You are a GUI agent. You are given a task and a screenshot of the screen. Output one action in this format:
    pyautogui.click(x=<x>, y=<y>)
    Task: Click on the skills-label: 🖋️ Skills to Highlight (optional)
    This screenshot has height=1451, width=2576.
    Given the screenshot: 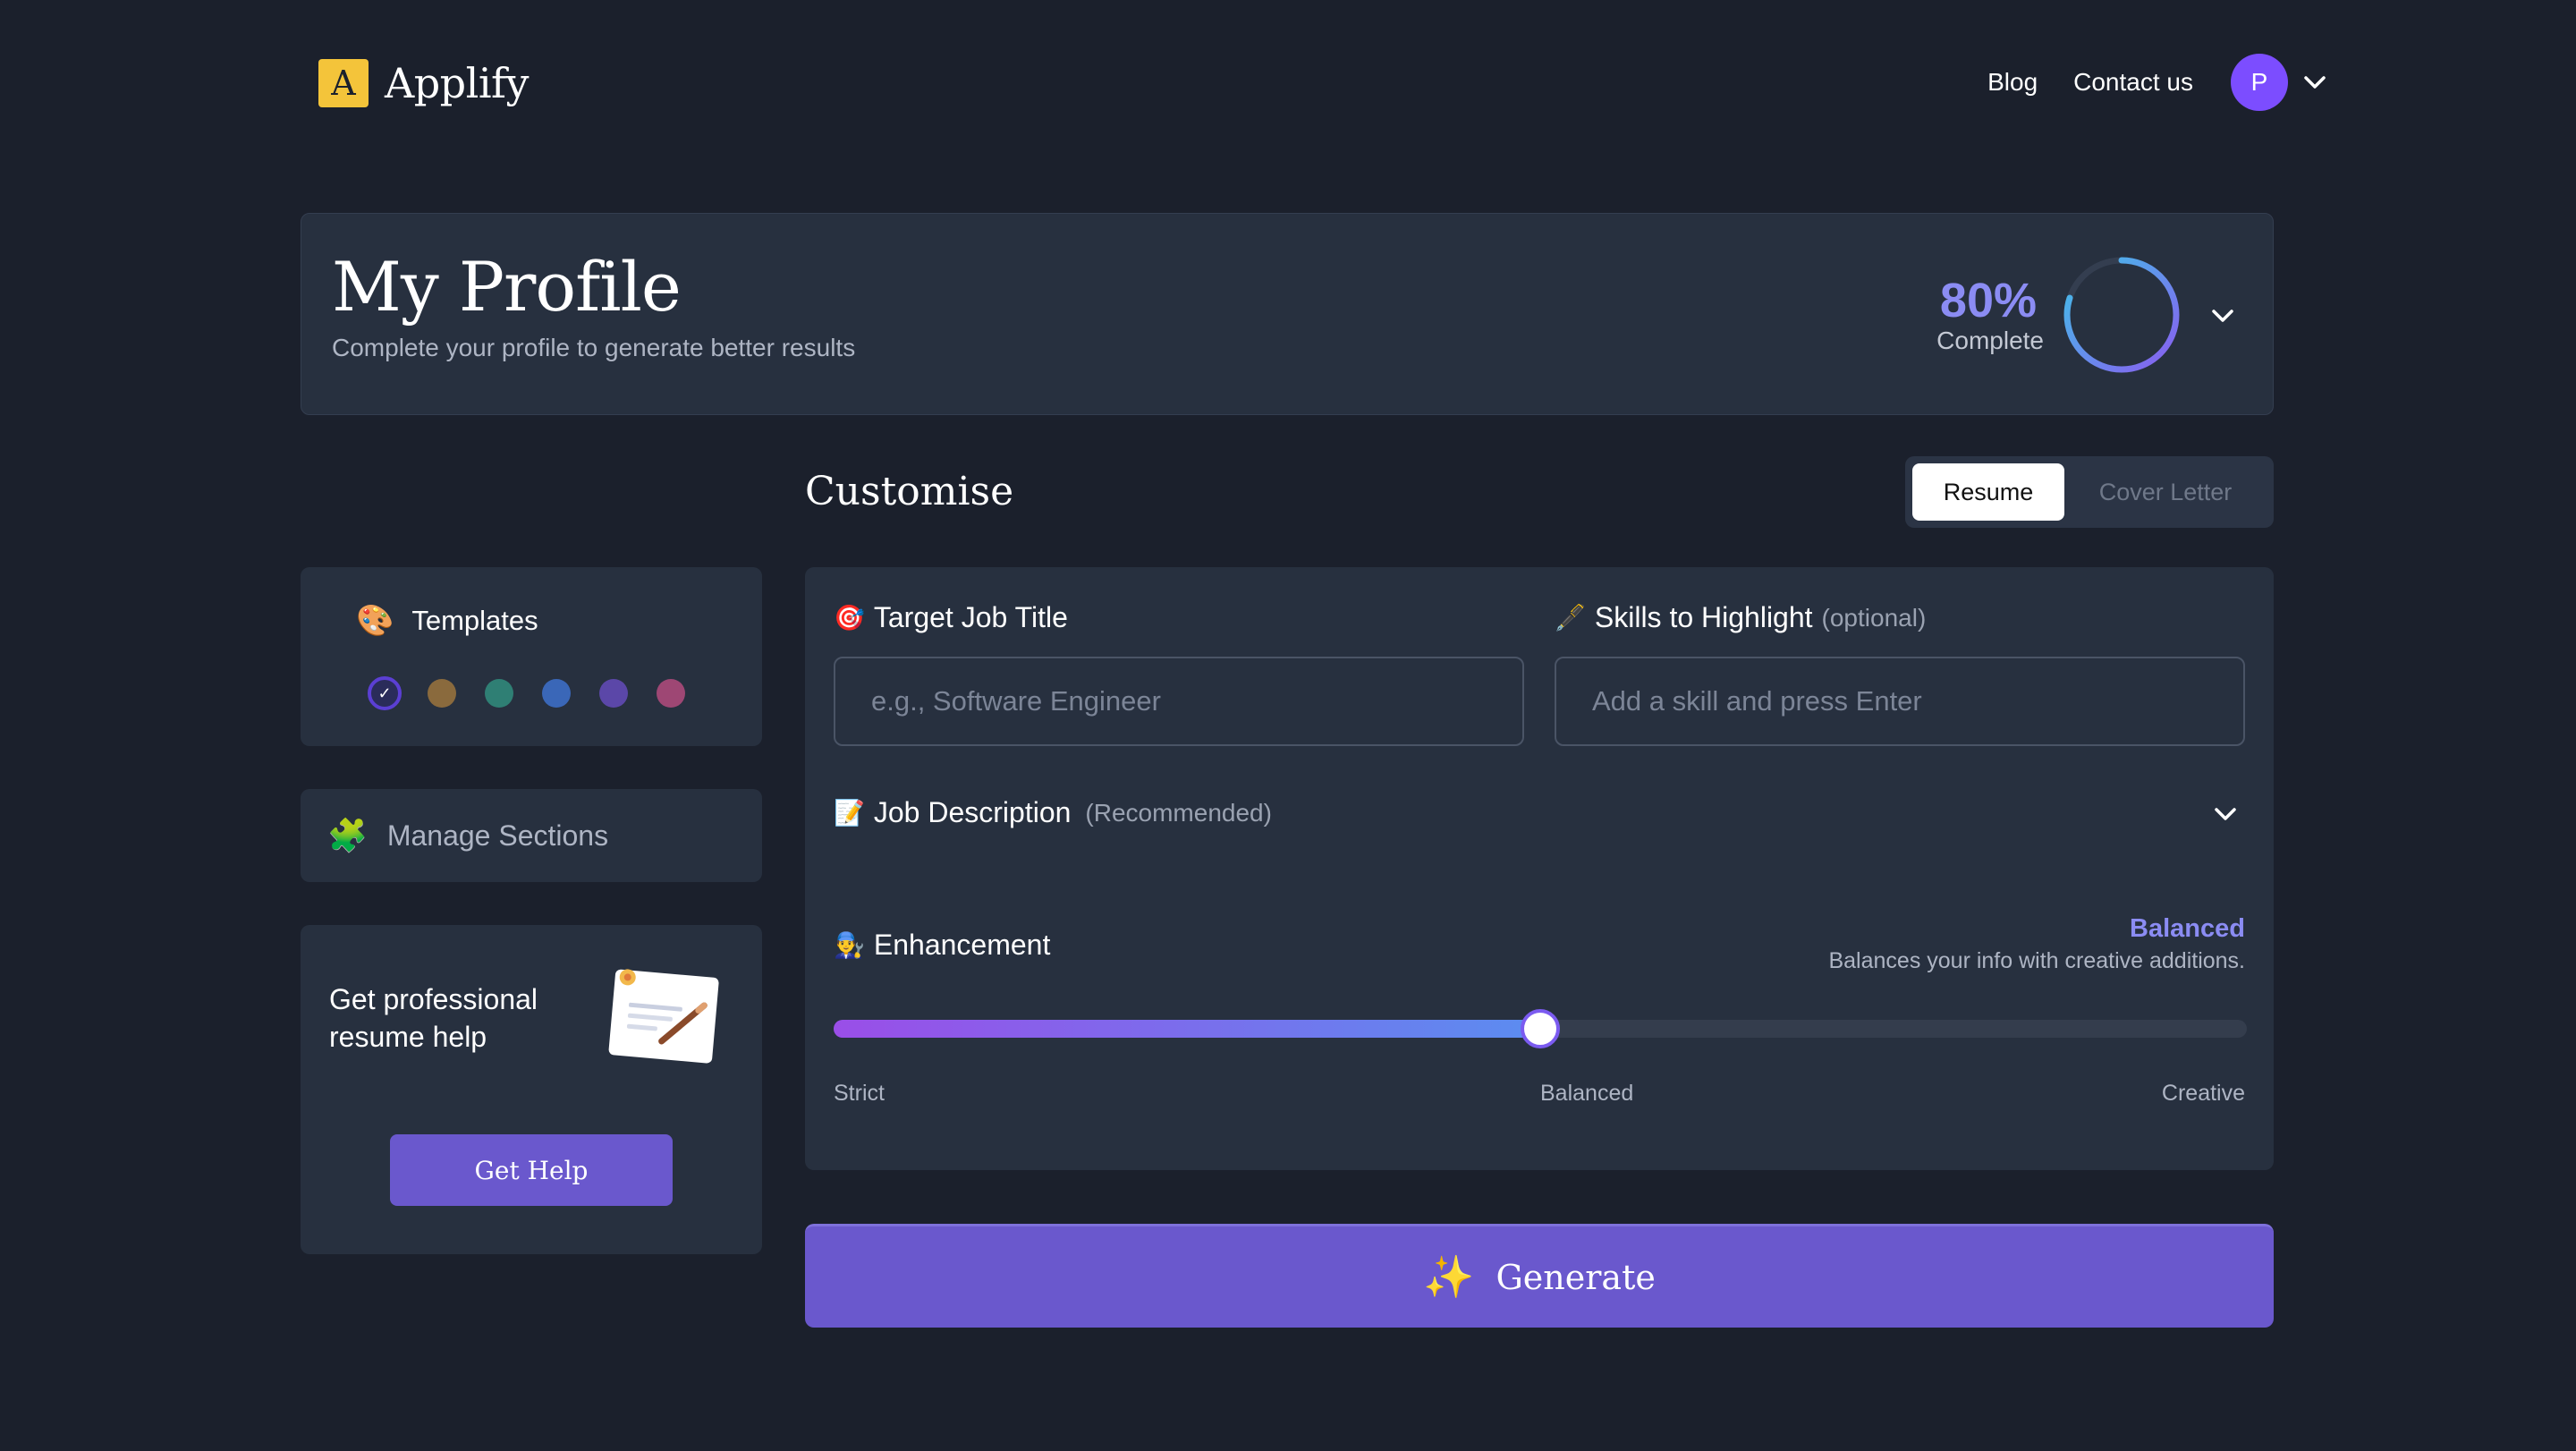 What is the action you would take?
    pyautogui.click(x=1740, y=617)
    